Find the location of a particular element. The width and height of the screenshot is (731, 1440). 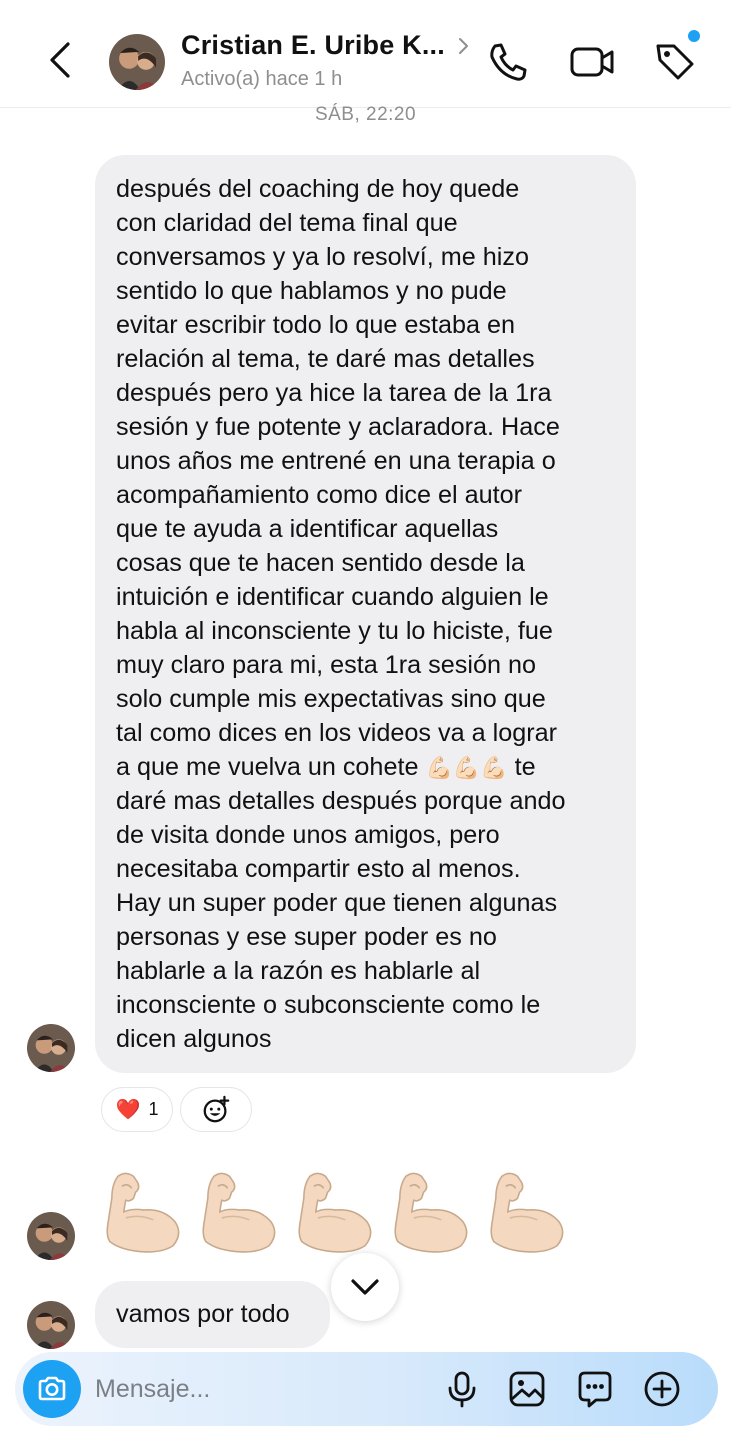

back-button is located at coordinates (62, 60).